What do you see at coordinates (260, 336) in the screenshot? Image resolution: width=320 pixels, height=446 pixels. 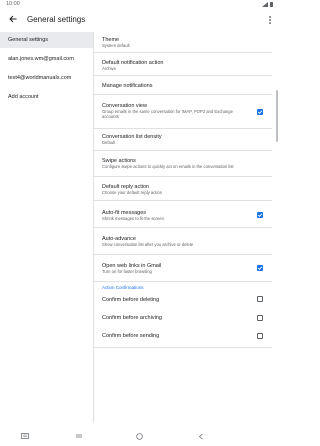 I see `confirm-sending-checkbox` at bounding box center [260, 336].